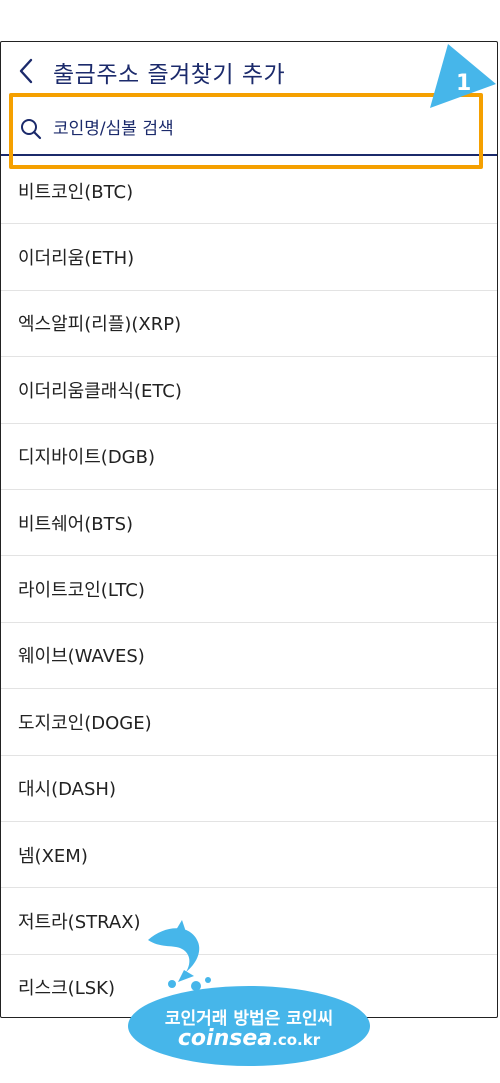 The width and height of the screenshot is (500, 1083). I want to click on coin-list-item: 웨이브(WAVES), so click(249, 656).